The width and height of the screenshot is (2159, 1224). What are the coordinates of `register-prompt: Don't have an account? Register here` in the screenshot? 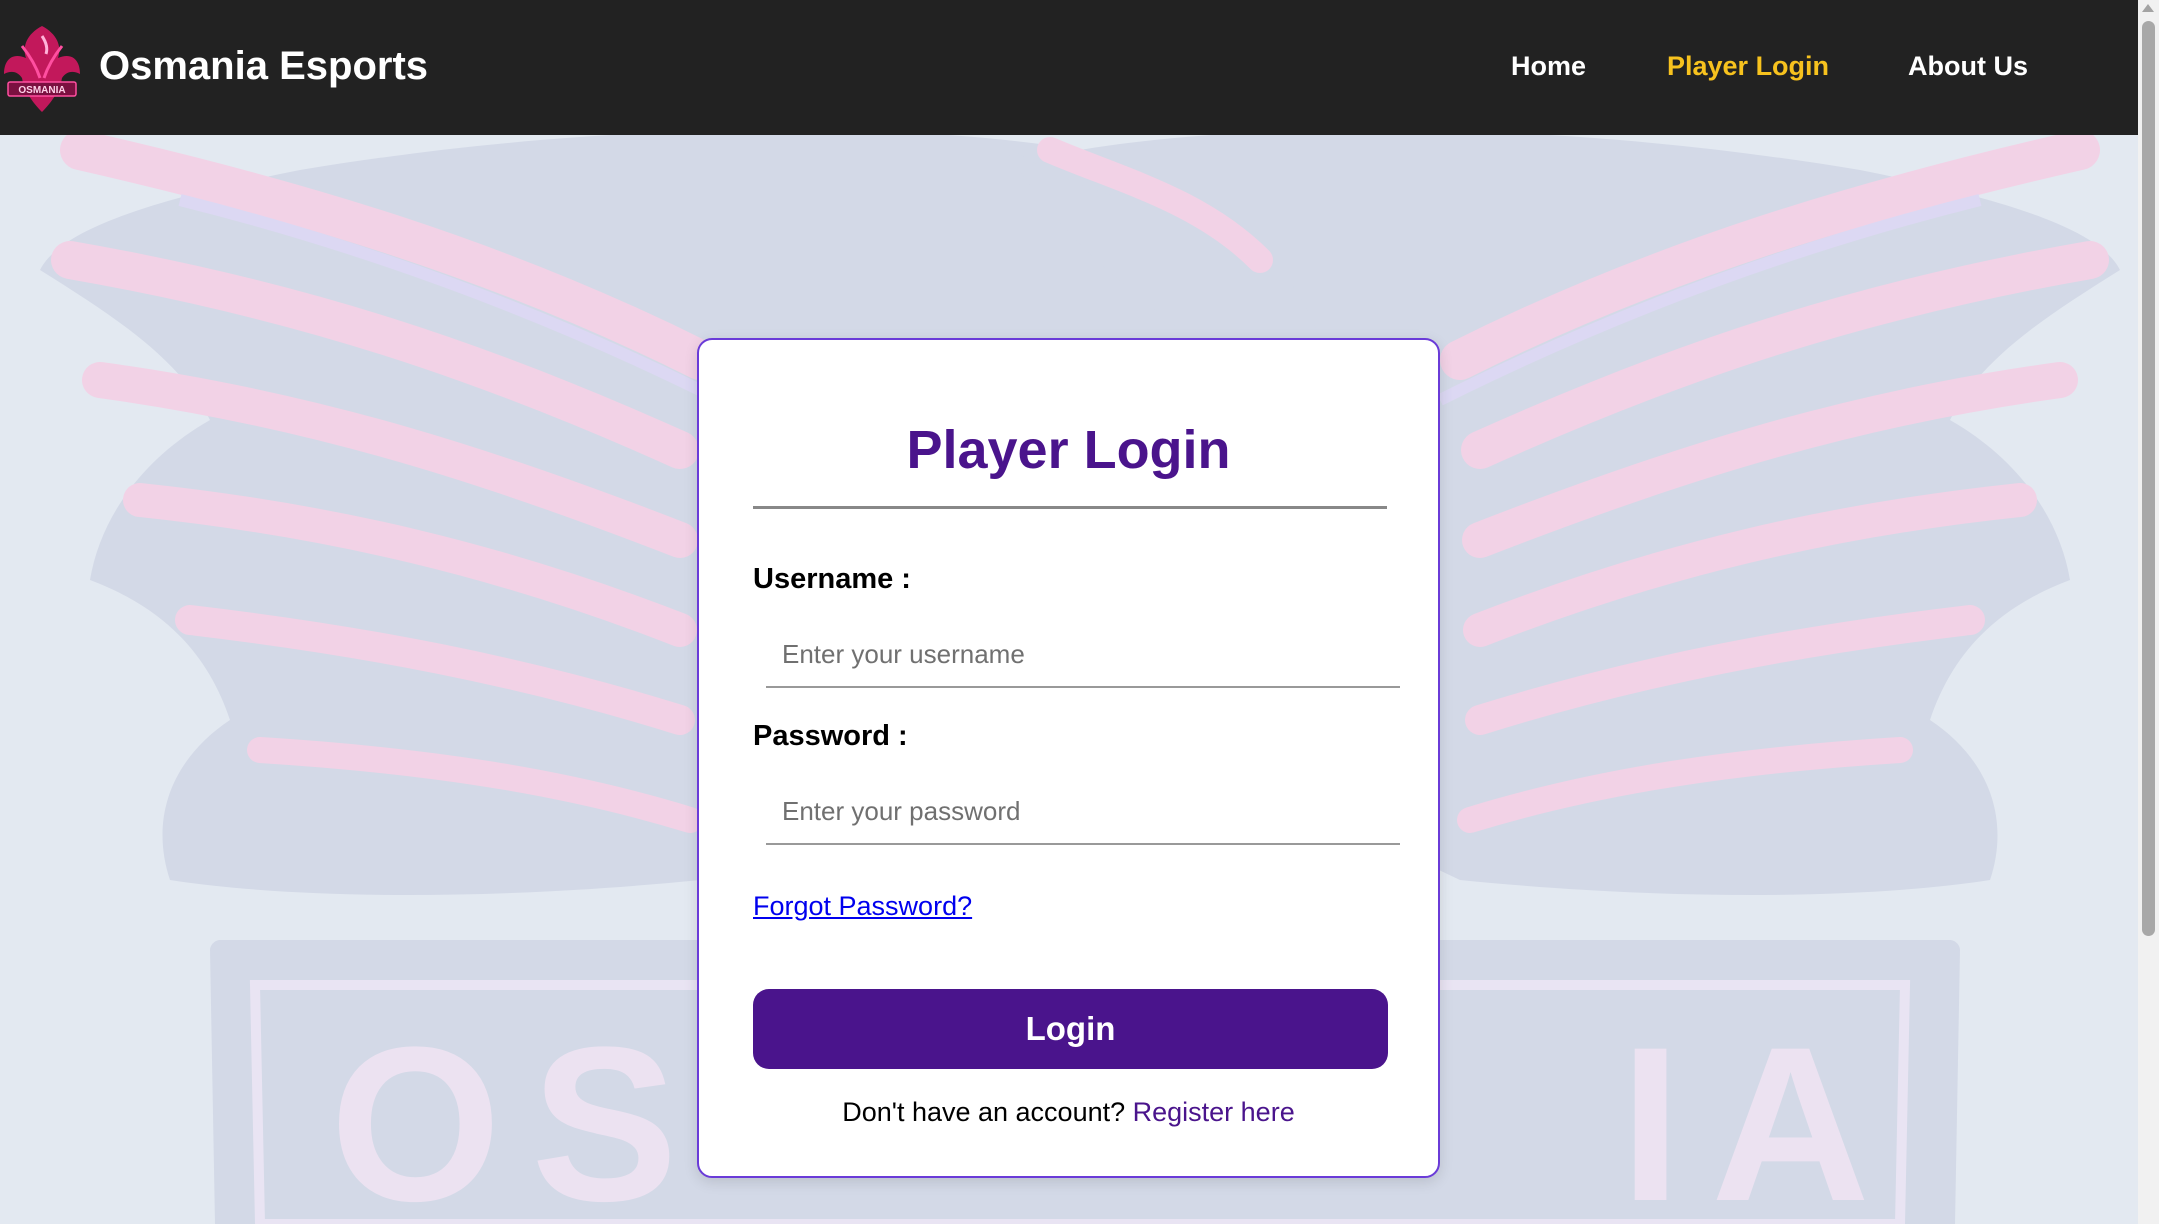 It's located at (1068, 1112).